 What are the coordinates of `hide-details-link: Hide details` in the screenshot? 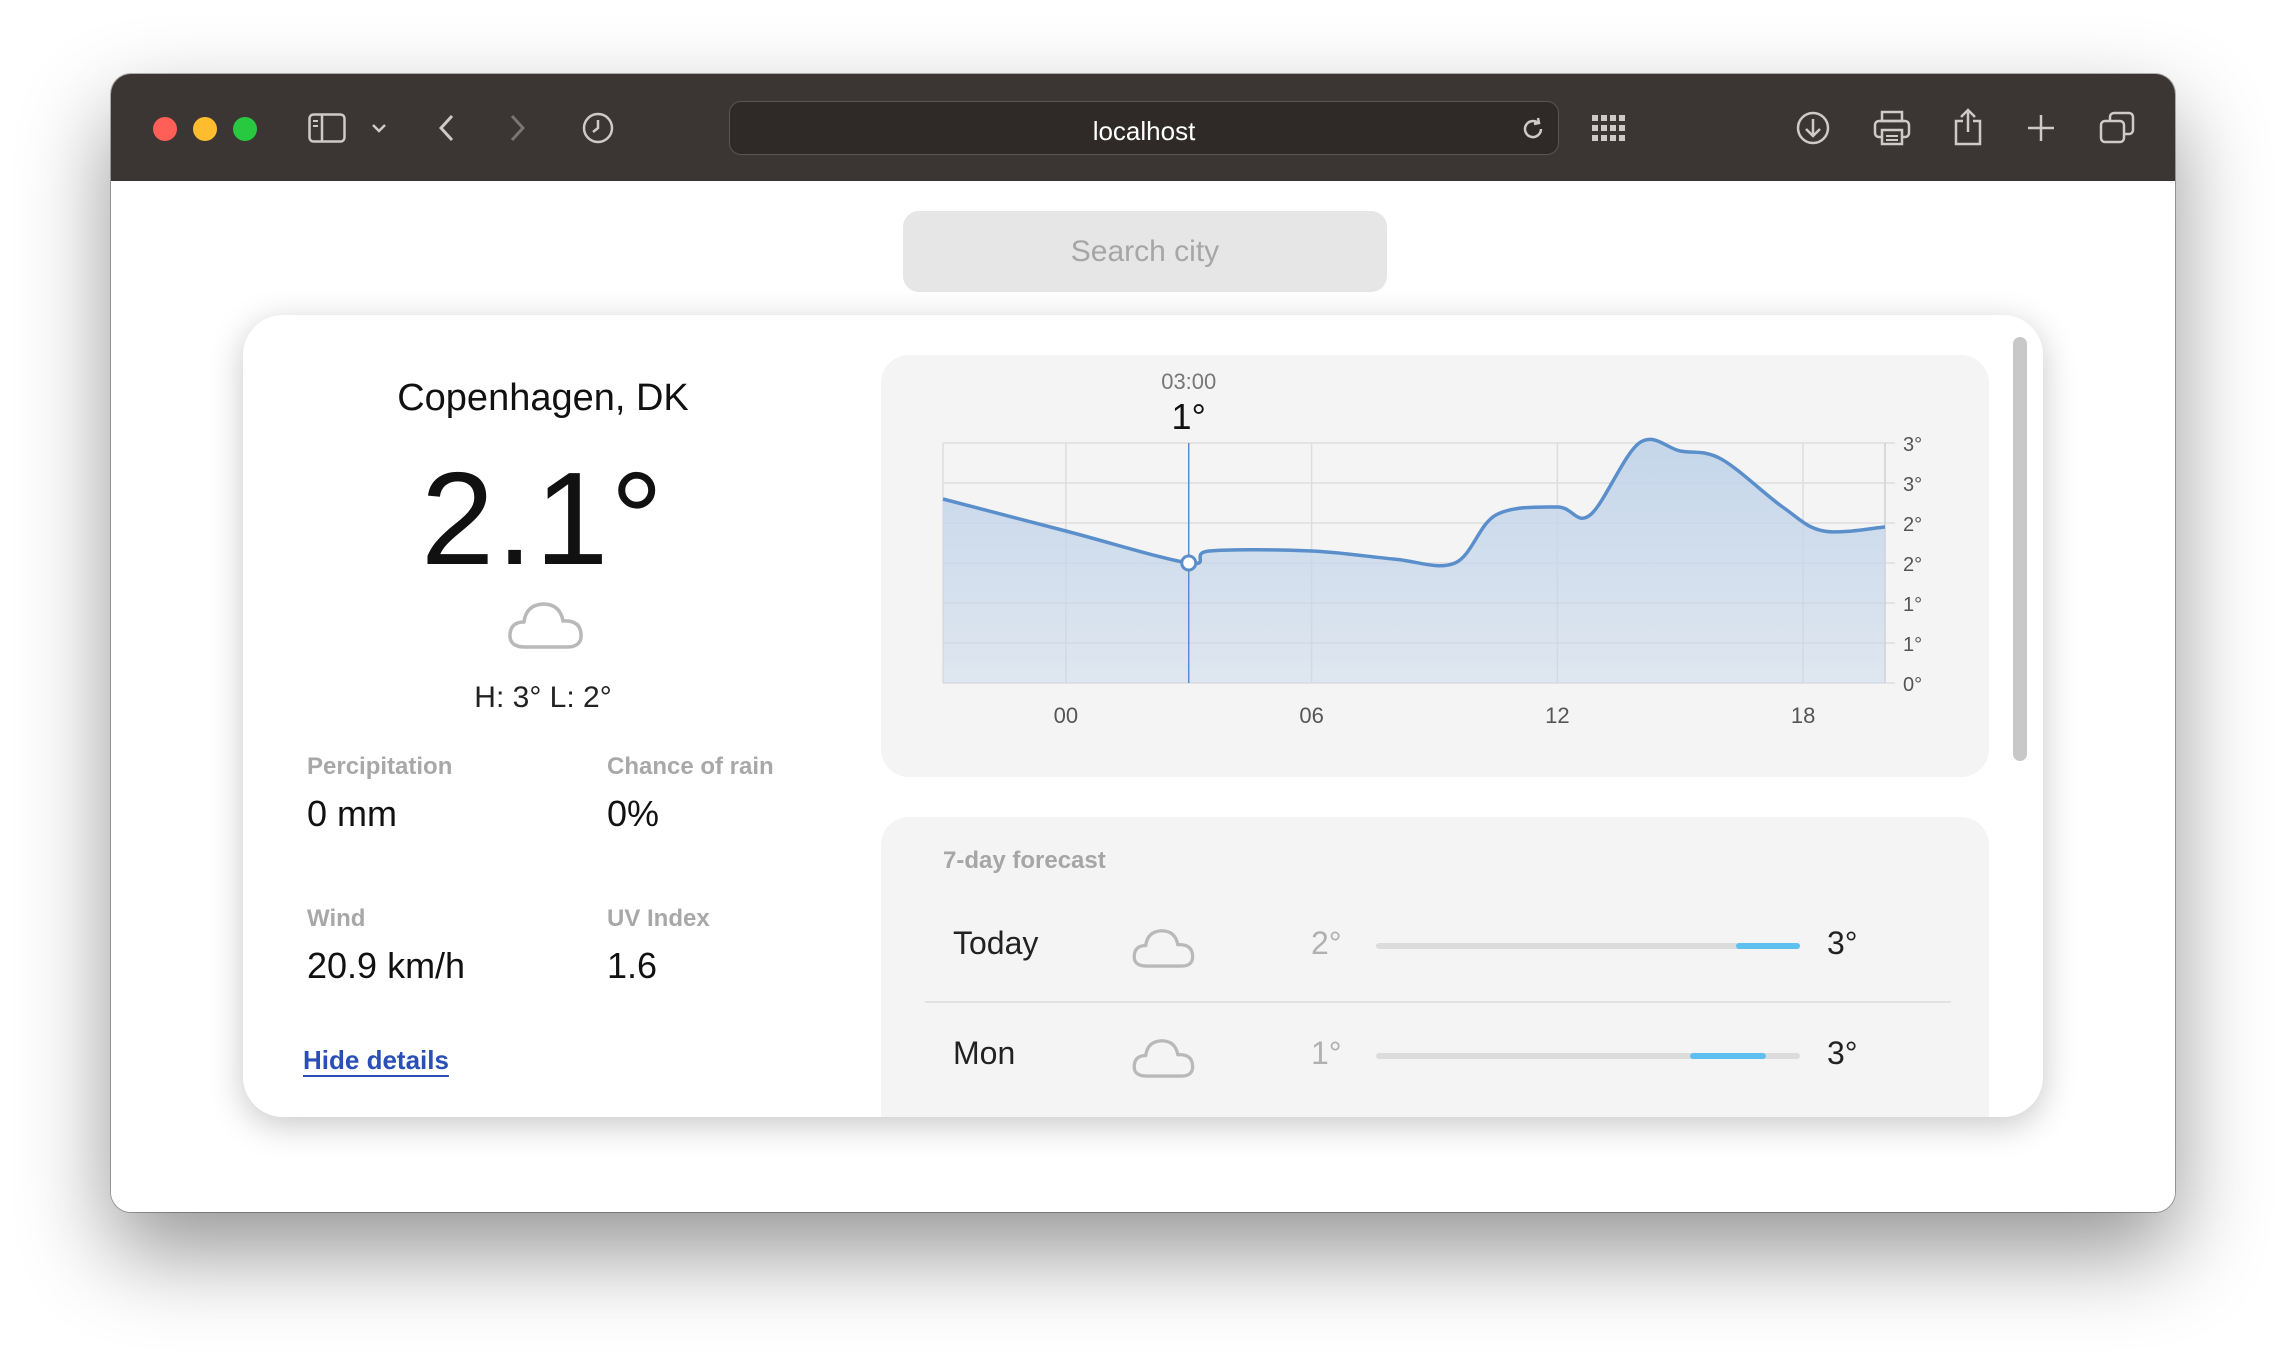 It's located at (376, 1060).